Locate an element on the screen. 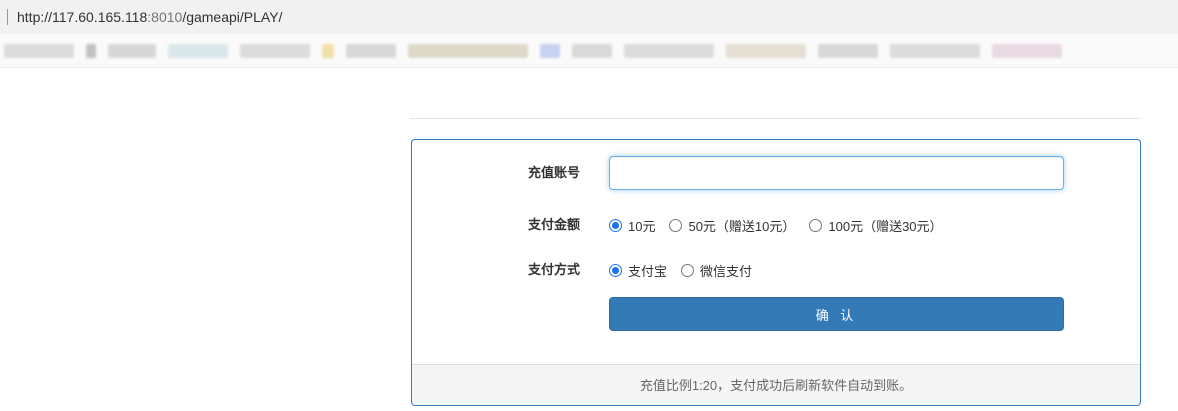 This screenshot has width=1178, height=411. account-label: 充值账号 is located at coordinates (553, 172).